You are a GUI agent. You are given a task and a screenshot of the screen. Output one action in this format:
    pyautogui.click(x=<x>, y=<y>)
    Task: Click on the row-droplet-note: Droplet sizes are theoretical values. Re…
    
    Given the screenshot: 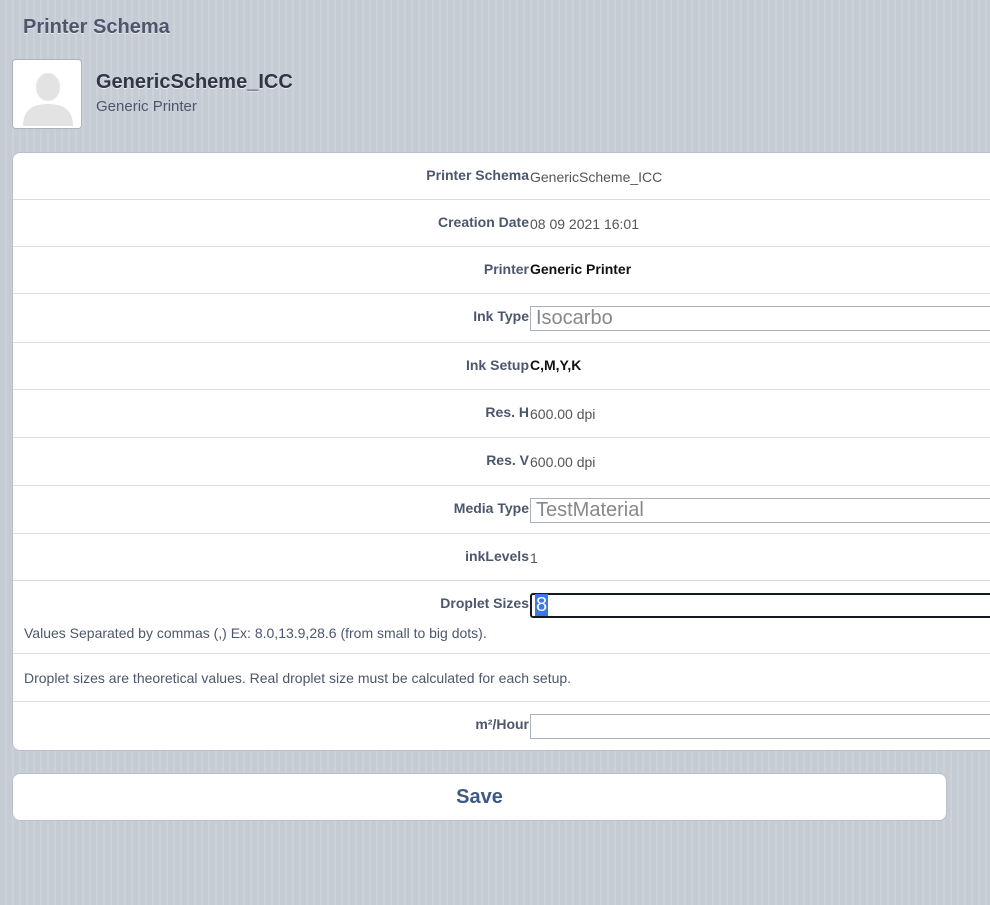 What is the action you would take?
    pyautogui.click(x=501, y=678)
    